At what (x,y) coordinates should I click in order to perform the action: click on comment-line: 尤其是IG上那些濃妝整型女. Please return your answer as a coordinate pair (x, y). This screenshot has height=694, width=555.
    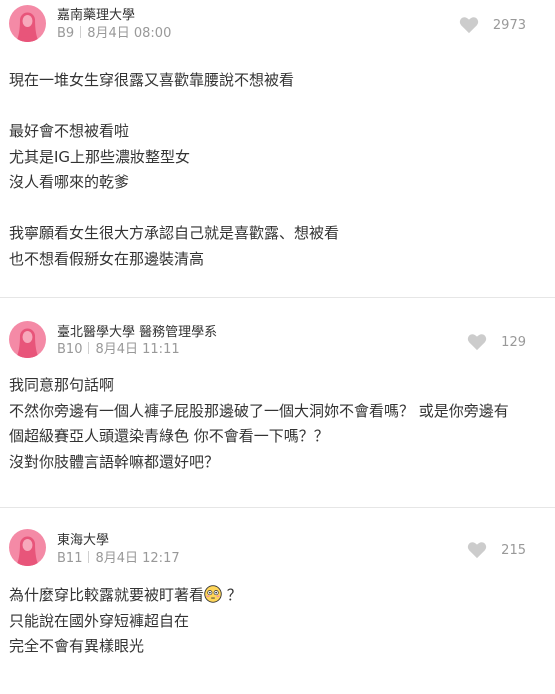
    Looking at the image, I should click on (100, 156).